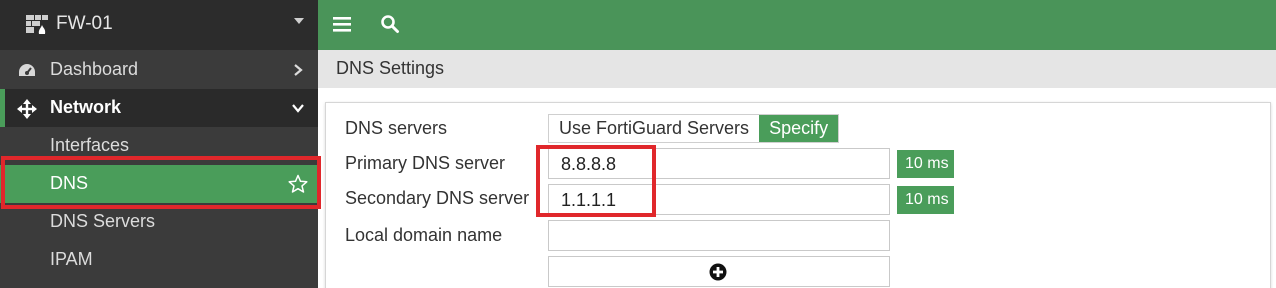 Image resolution: width=1276 pixels, height=288 pixels. I want to click on device-name: FW-01, so click(84, 23).